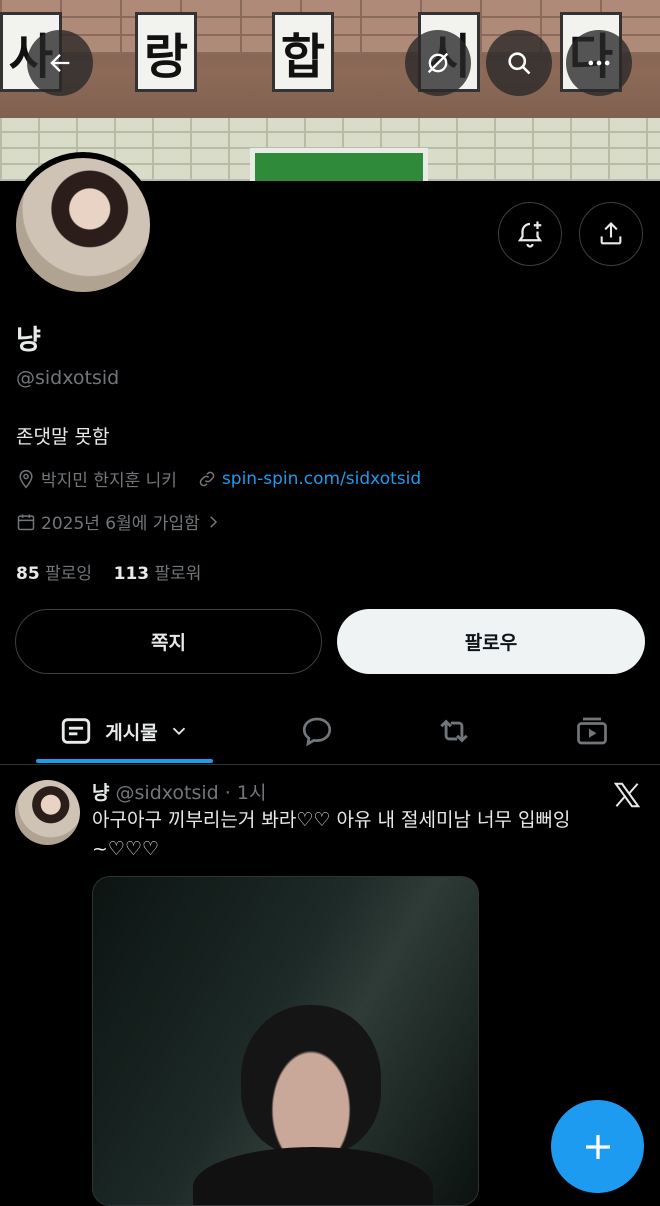  I want to click on chevron-down-icon, so click(178, 731).